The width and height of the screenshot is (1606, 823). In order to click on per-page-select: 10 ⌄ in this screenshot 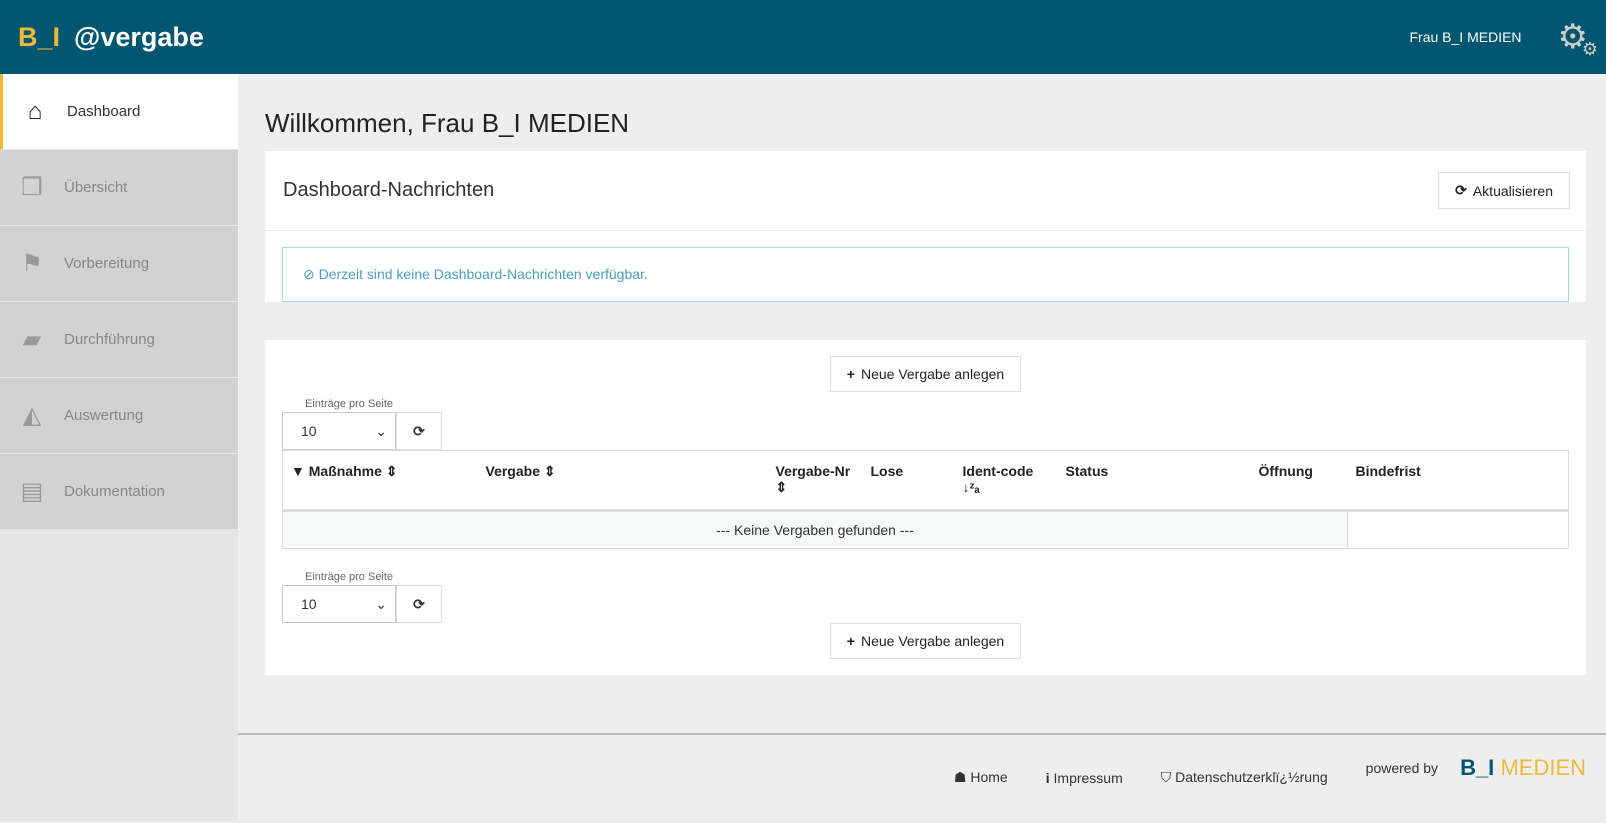, I will do `click(339, 431)`.